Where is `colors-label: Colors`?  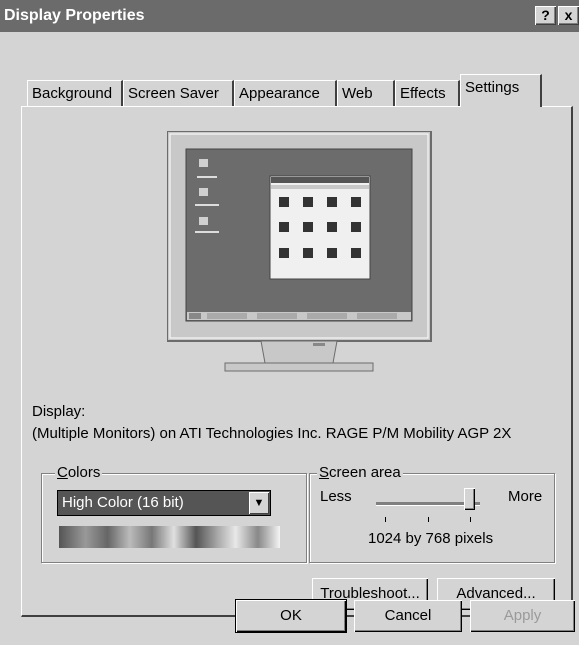 colors-label: Colors is located at coordinates (79, 472).